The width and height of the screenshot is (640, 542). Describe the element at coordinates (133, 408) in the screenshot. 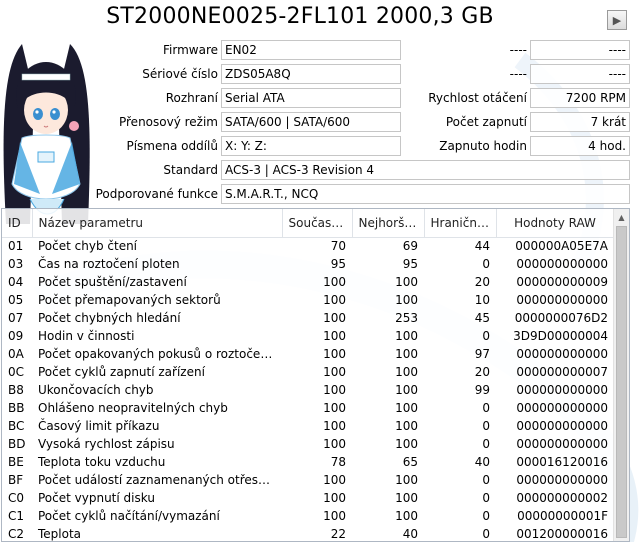

I see `cell-name: Ohlášeno neopravitelných chyb` at that location.